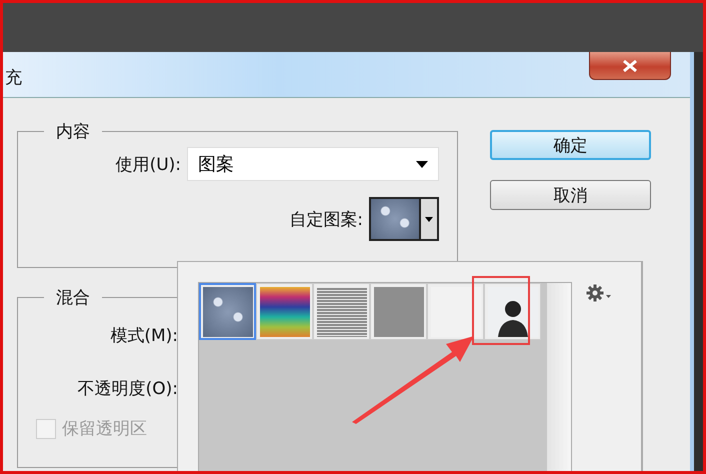  I want to click on dialog-button: 确定, so click(570, 145).